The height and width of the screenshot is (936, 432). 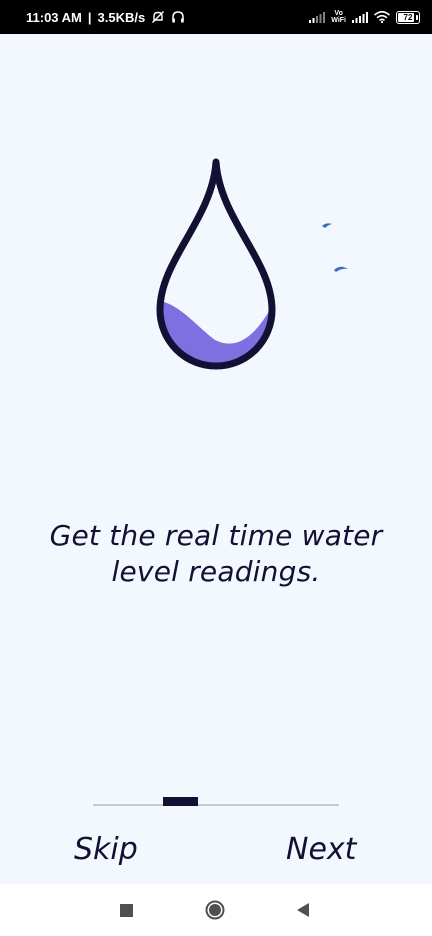 What do you see at coordinates (216, 17) in the screenshot?
I see `status-bar: 11:03 AM | 3.5KB/s Vo WiFi 72` at bounding box center [216, 17].